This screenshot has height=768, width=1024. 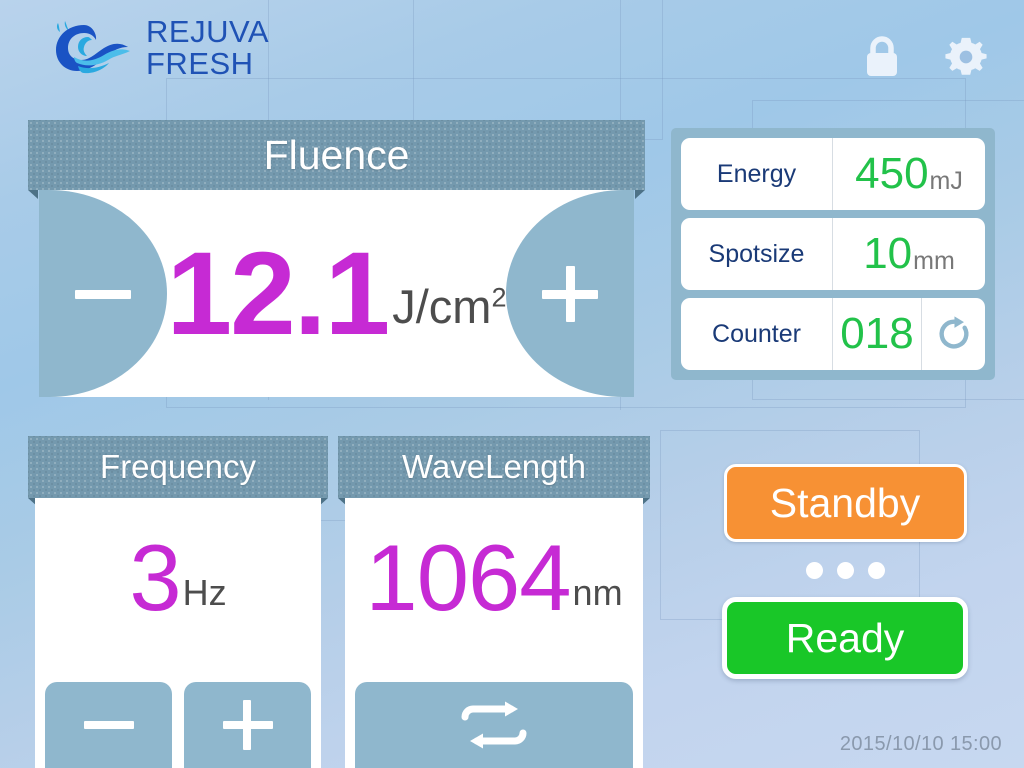 What do you see at coordinates (494, 466) in the screenshot?
I see `wavelength-title: WaveLength` at bounding box center [494, 466].